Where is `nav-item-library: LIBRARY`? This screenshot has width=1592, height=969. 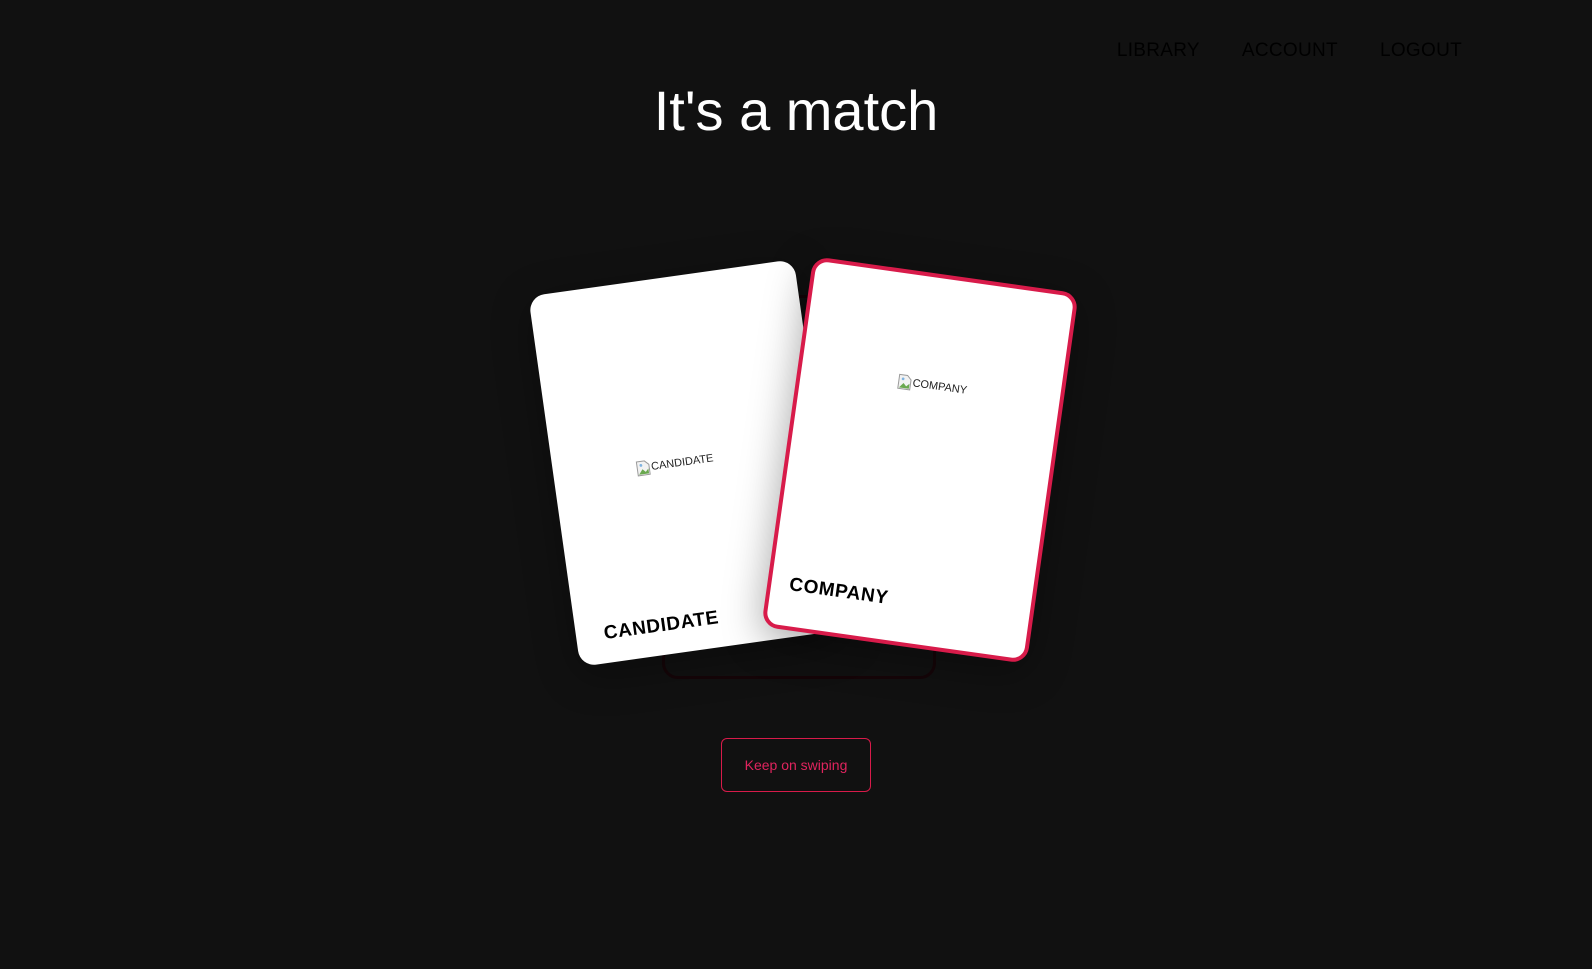
nav-item-library: LIBRARY is located at coordinates (1158, 51).